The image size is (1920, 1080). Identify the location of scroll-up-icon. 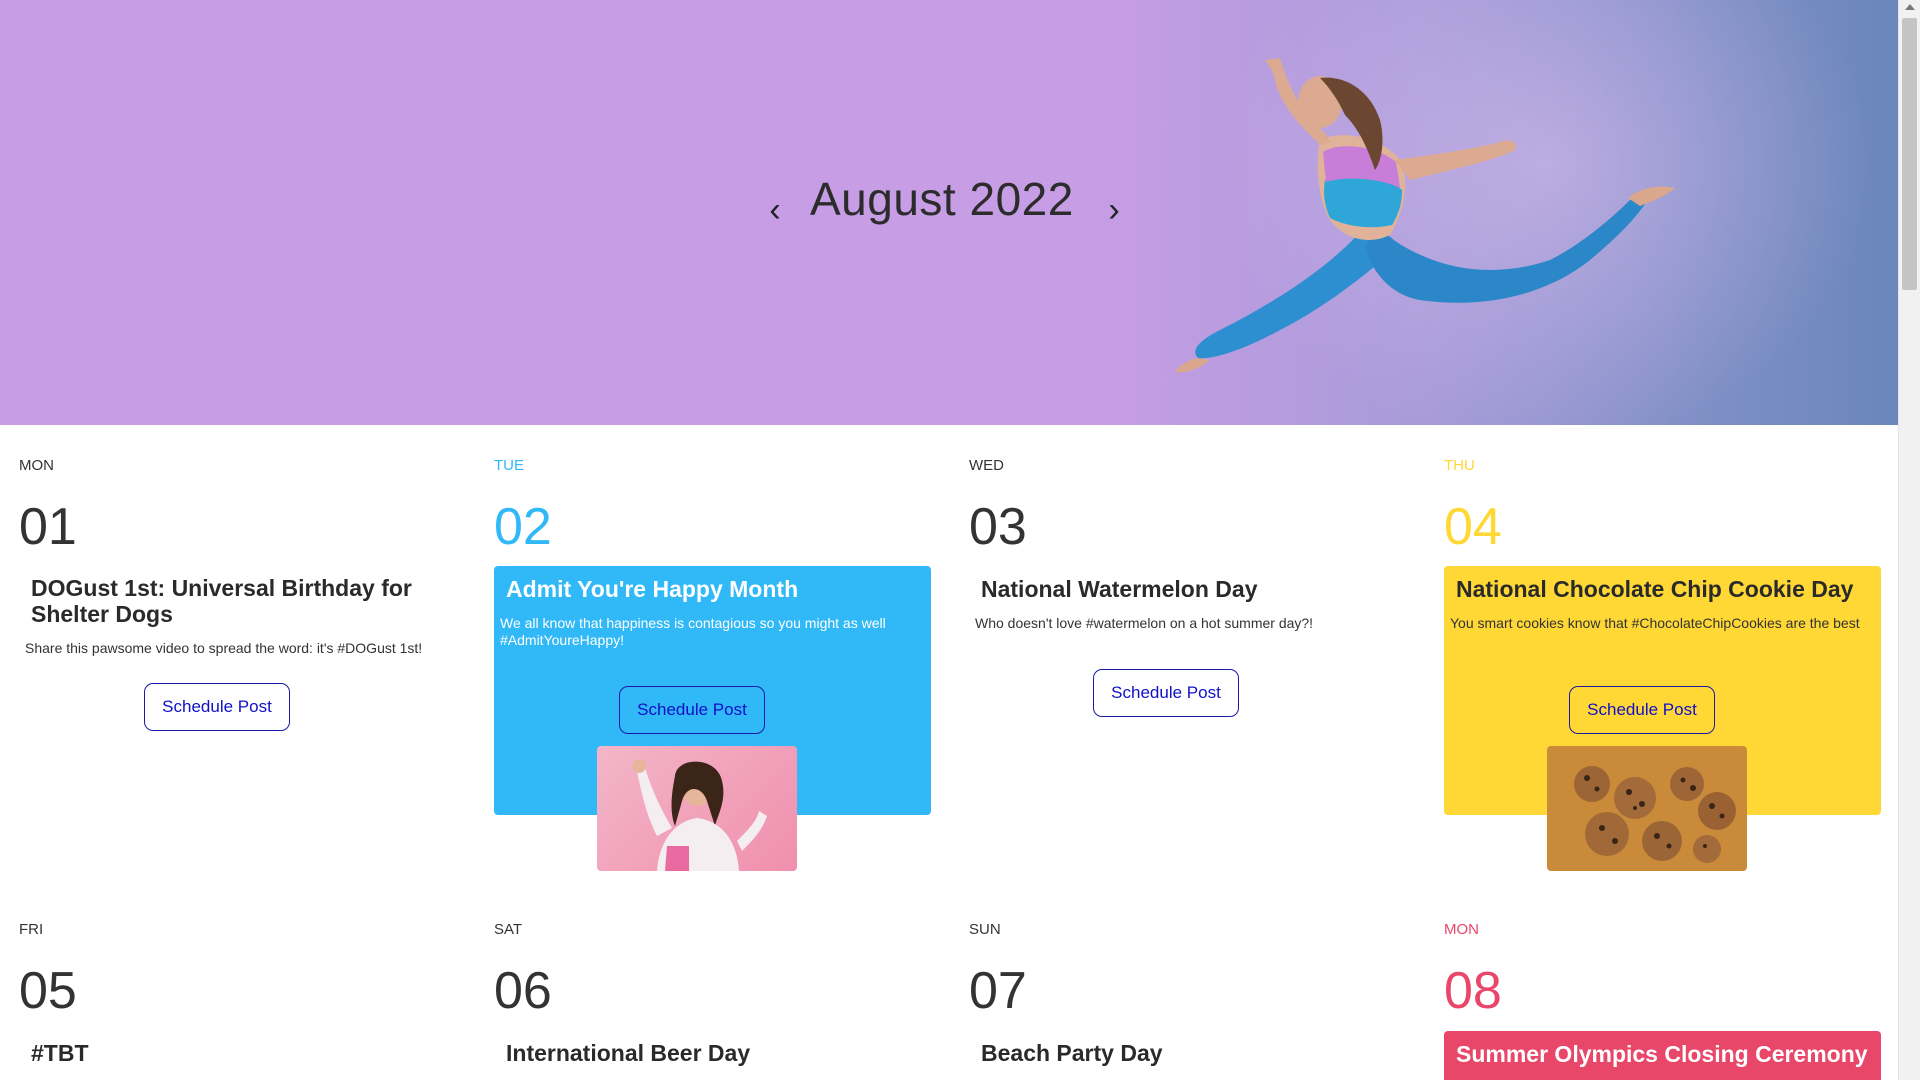
(1910, 7).